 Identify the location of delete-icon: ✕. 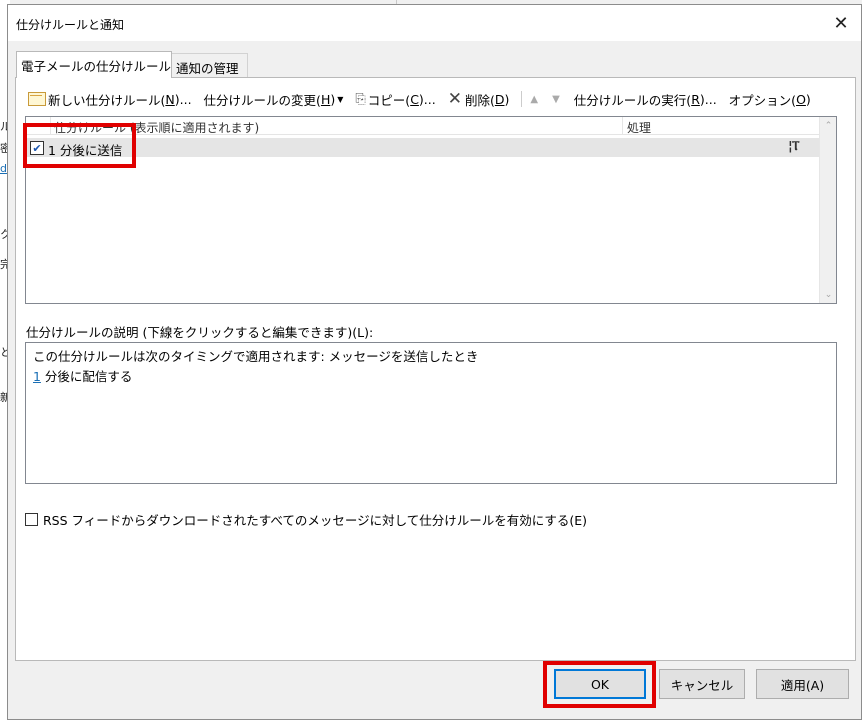
(454, 98).